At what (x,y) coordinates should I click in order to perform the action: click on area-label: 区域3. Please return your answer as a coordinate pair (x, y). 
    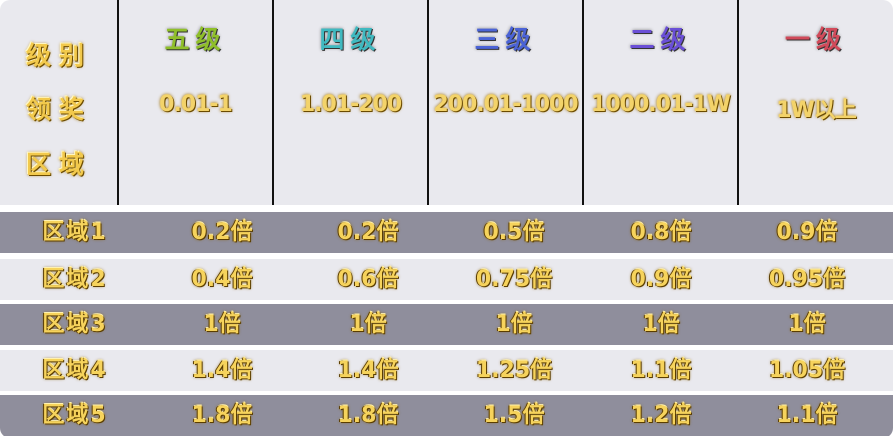
    Looking at the image, I should click on (75, 324).